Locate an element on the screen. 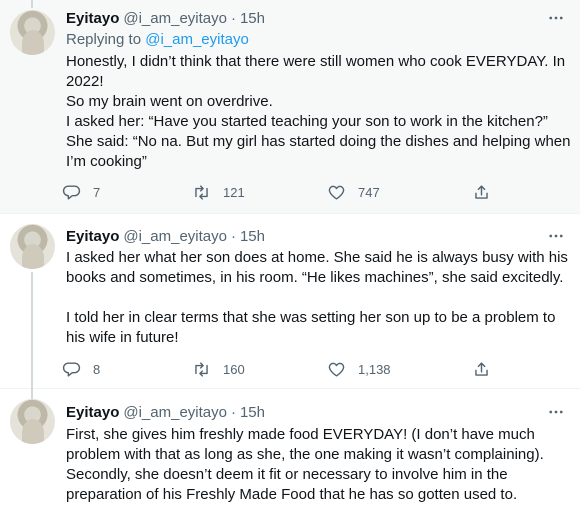 This screenshot has height=515, width=580. like-count: 1,138 is located at coordinates (374, 369).